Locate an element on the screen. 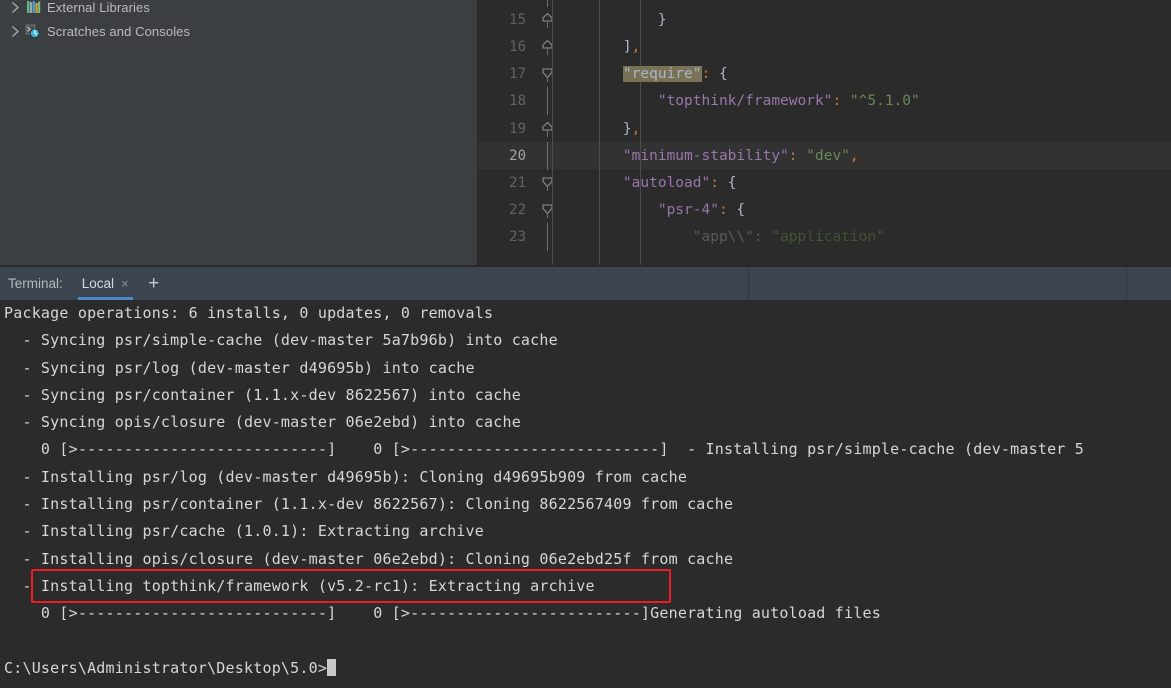 The image size is (1171, 688). terminal-cursor is located at coordinates (332, 667).